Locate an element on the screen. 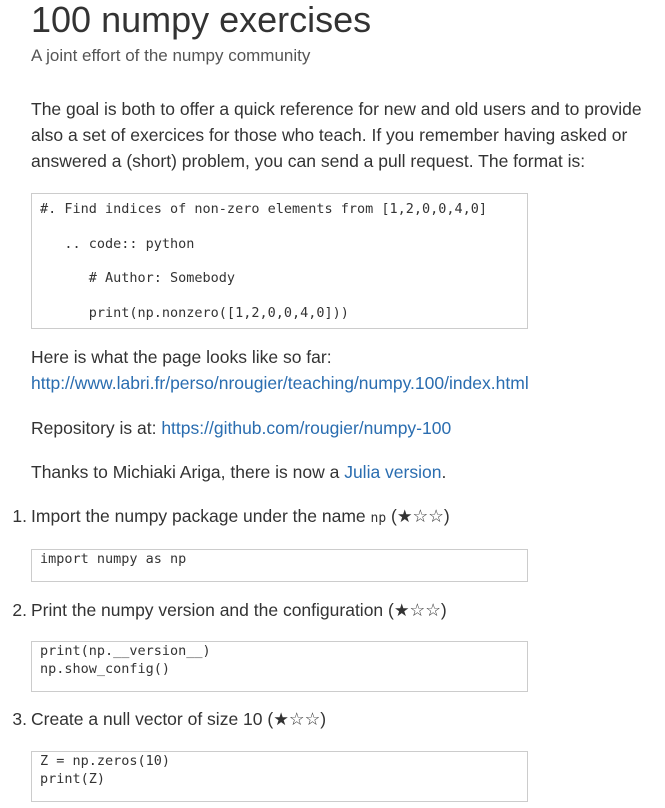 This screenshot has width=665, height=808. page-subtitle: A joint effort of the numpy community is located at coordinates (171, 55).